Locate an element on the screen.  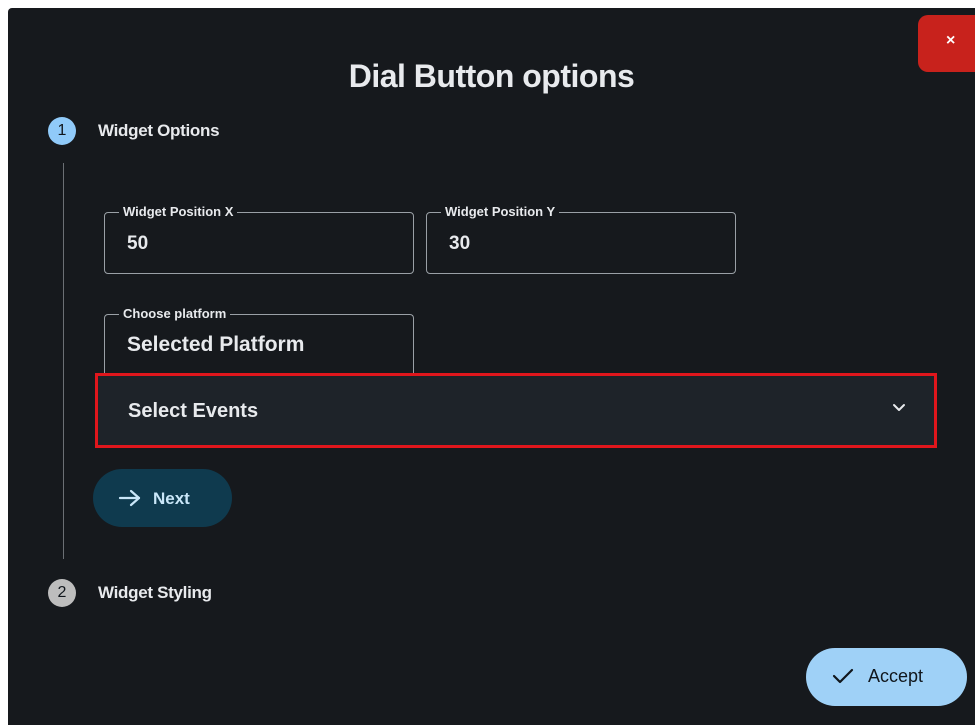
widget-position-x-field: Widget Position X 50 is located at coordinates (259, 239).